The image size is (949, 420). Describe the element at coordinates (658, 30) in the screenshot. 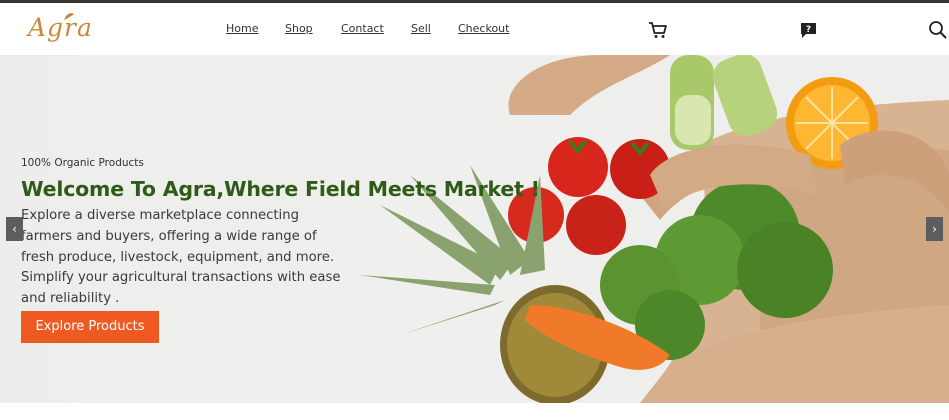

I see `cart-icon` at that location.